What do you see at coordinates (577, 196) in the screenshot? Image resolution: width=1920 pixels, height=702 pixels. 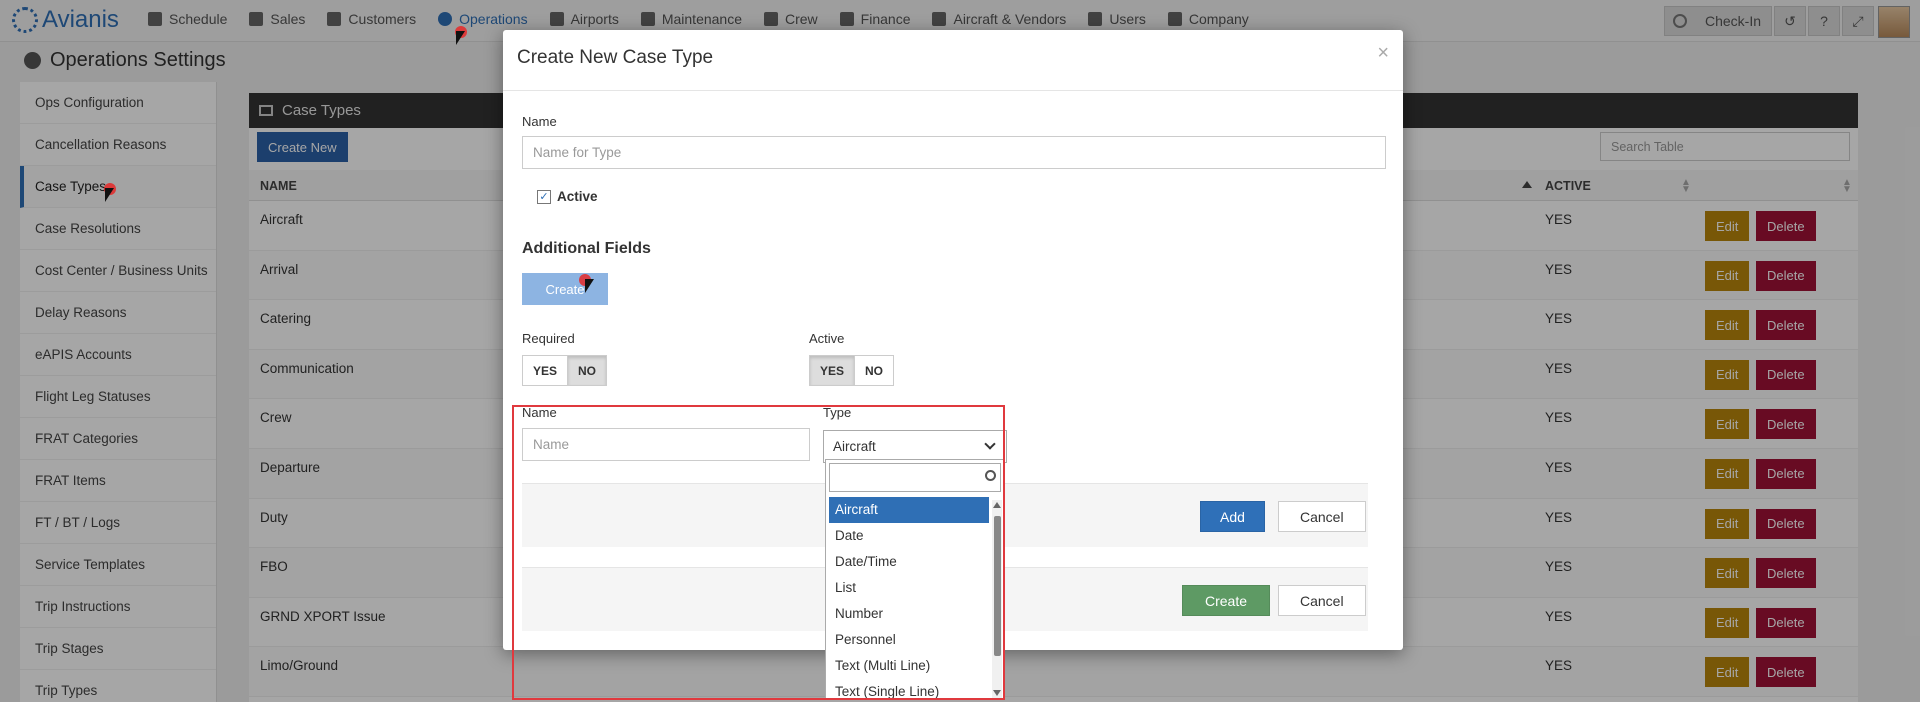 I see `active-checkbox-label: Active` at bounding box center [577, 196].